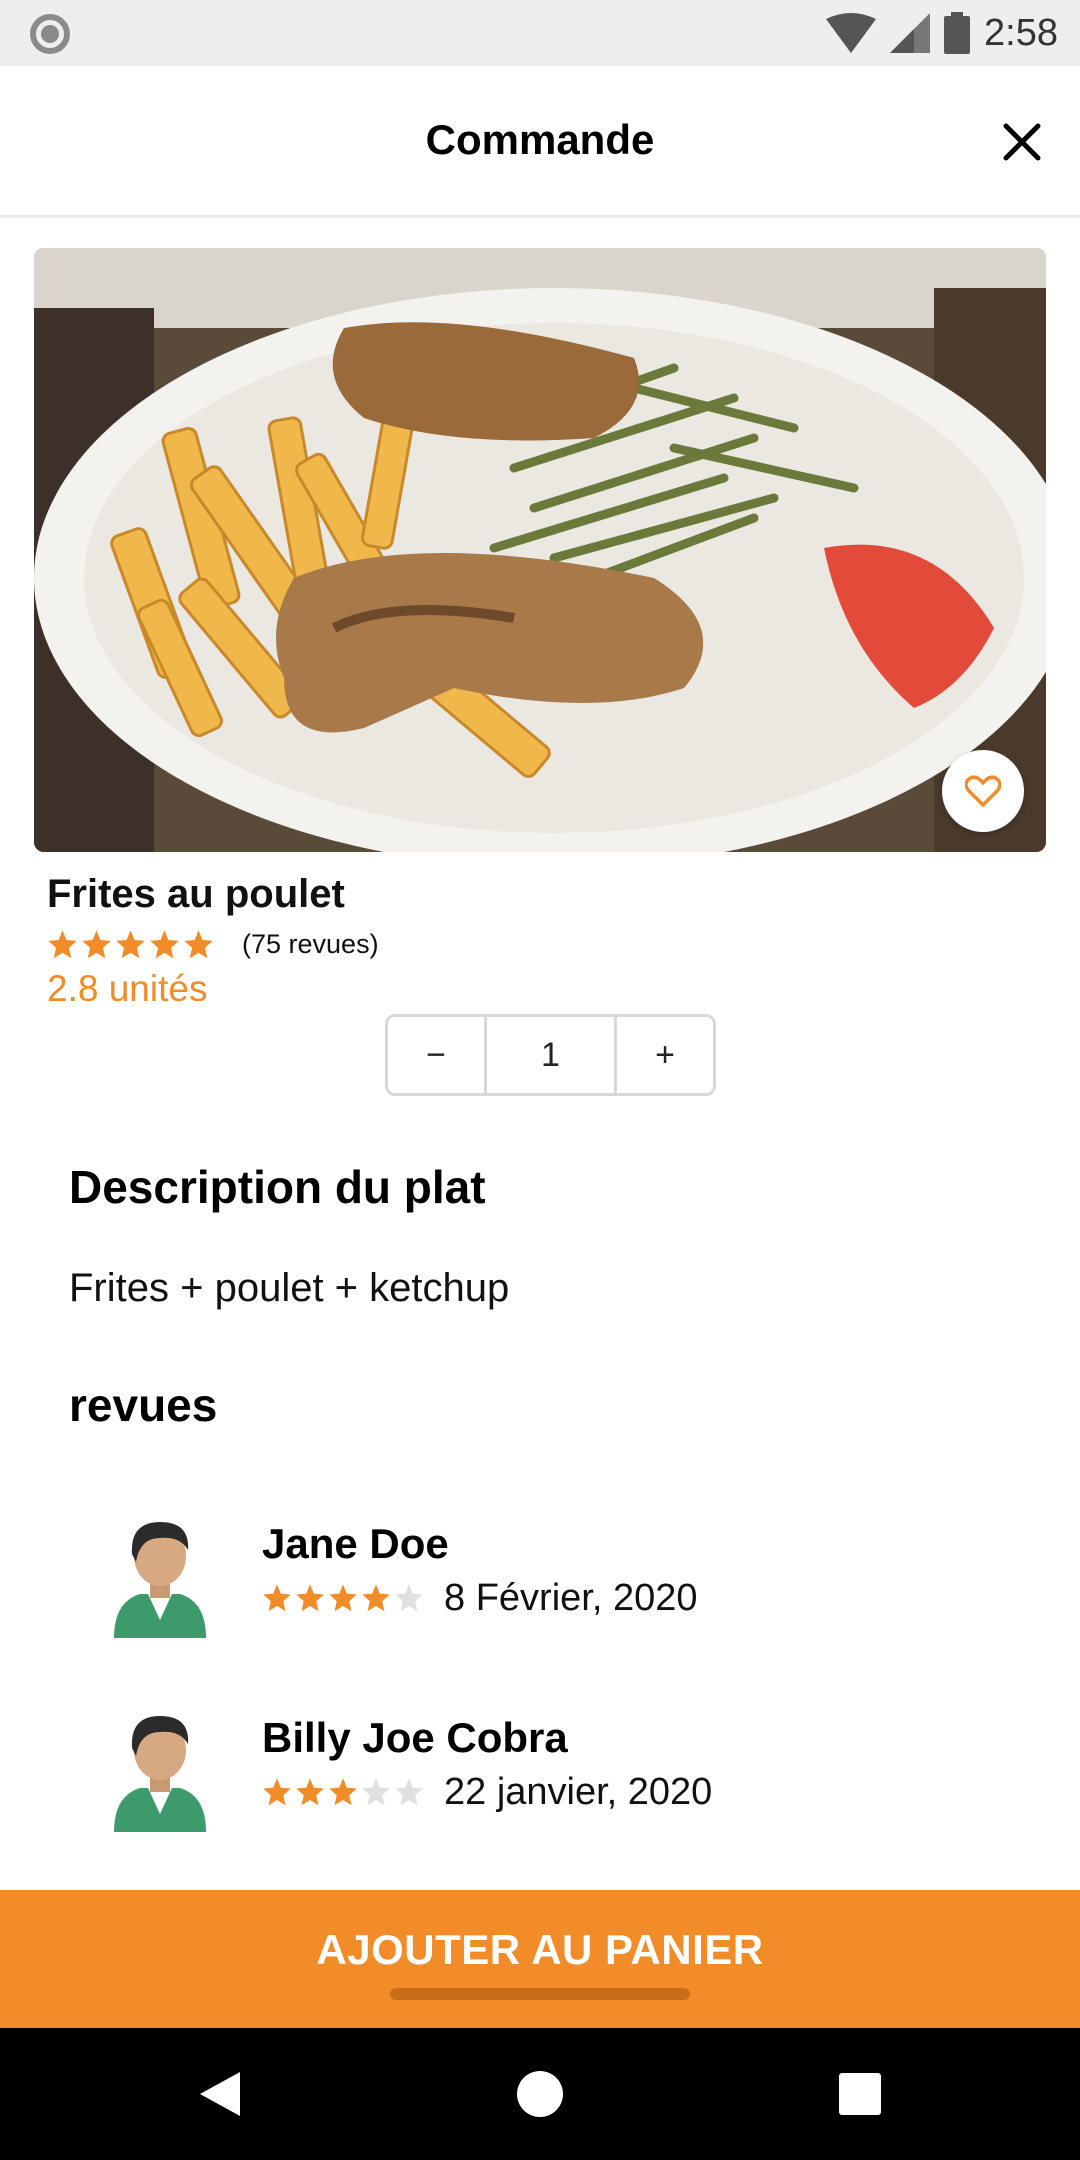 The image size is (1080, 2160). I want to click on status-time: 2:58, so click(1021, 32).